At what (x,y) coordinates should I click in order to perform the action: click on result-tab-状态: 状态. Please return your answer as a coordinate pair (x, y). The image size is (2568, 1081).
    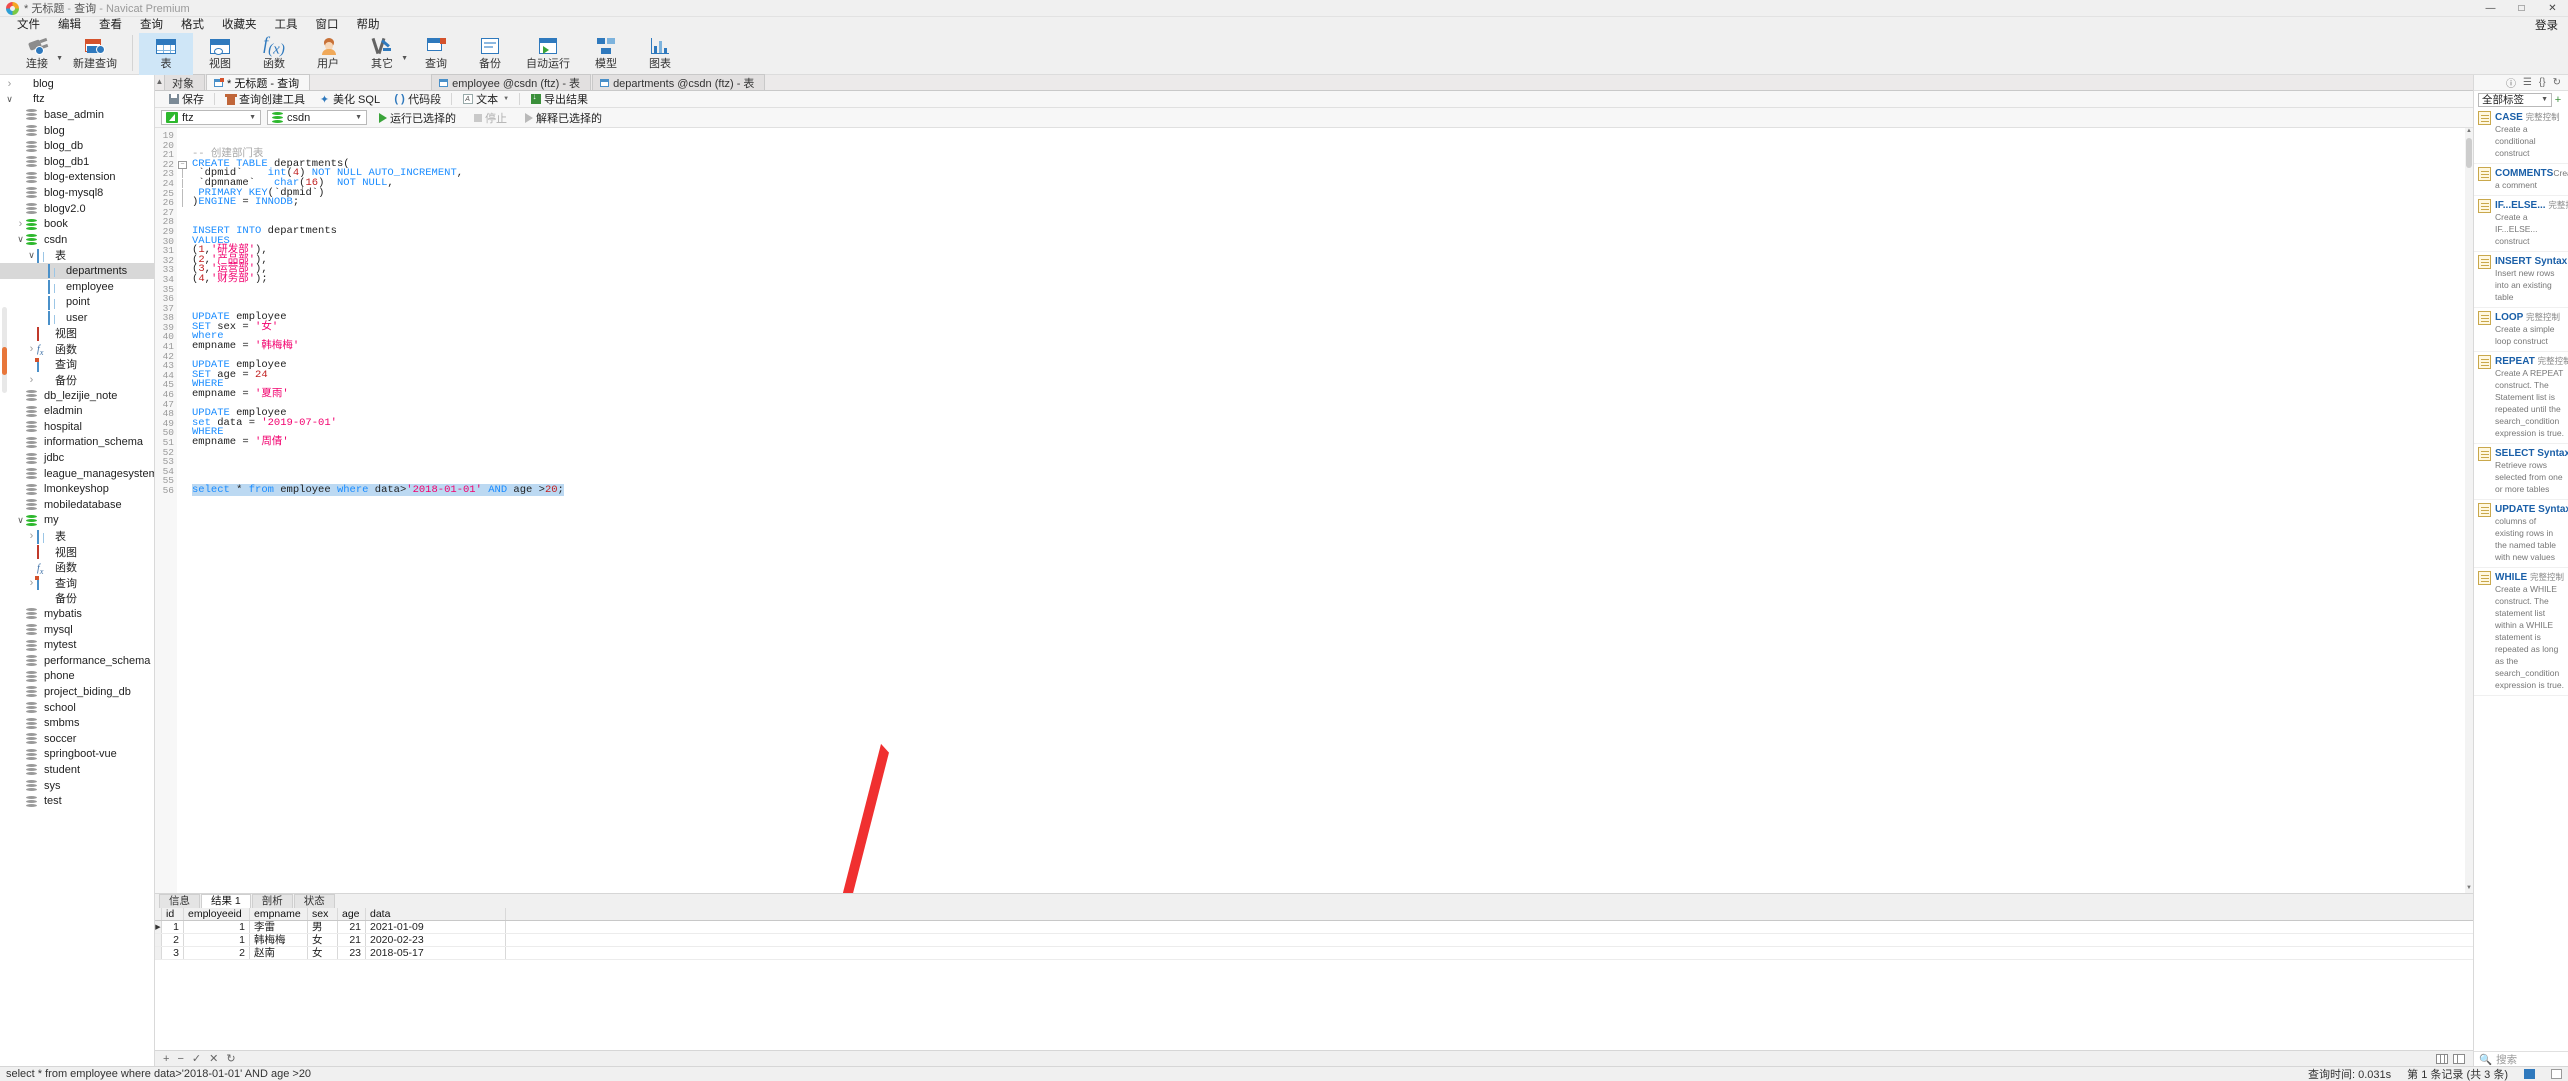
    Looking at the image, I should click on (314, 901).